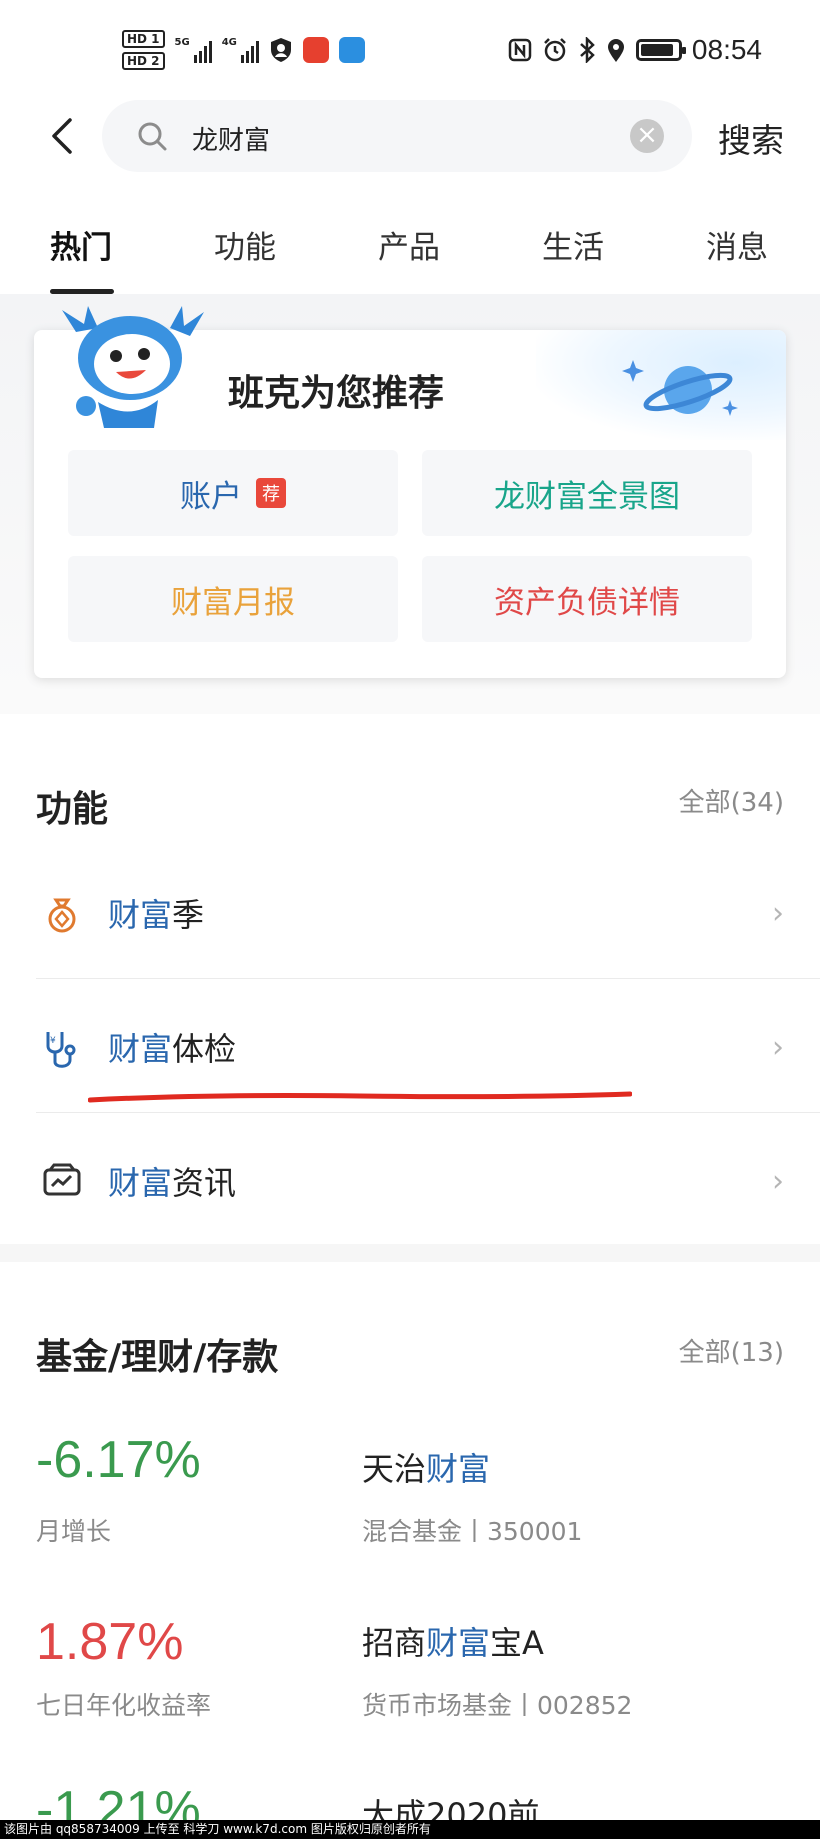  What do you see at coordinates (231, 141) in the screenshot?
I see `search-query-text: 龙财富` at bounding box center [231, 141].